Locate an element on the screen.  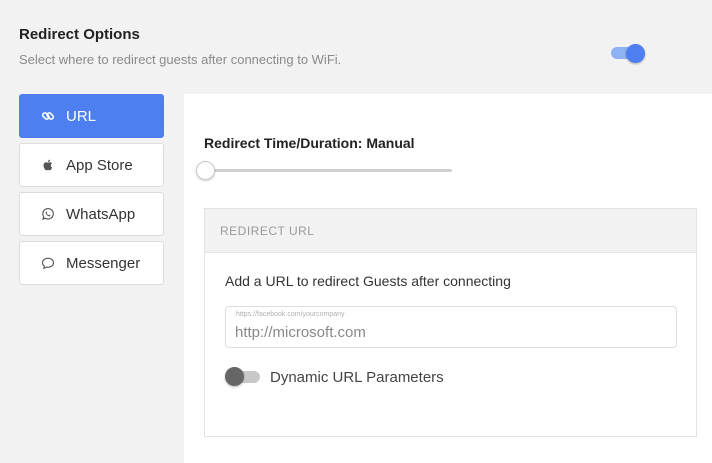
dynamic-url-params-toggle is located at coordinates (243, 377).